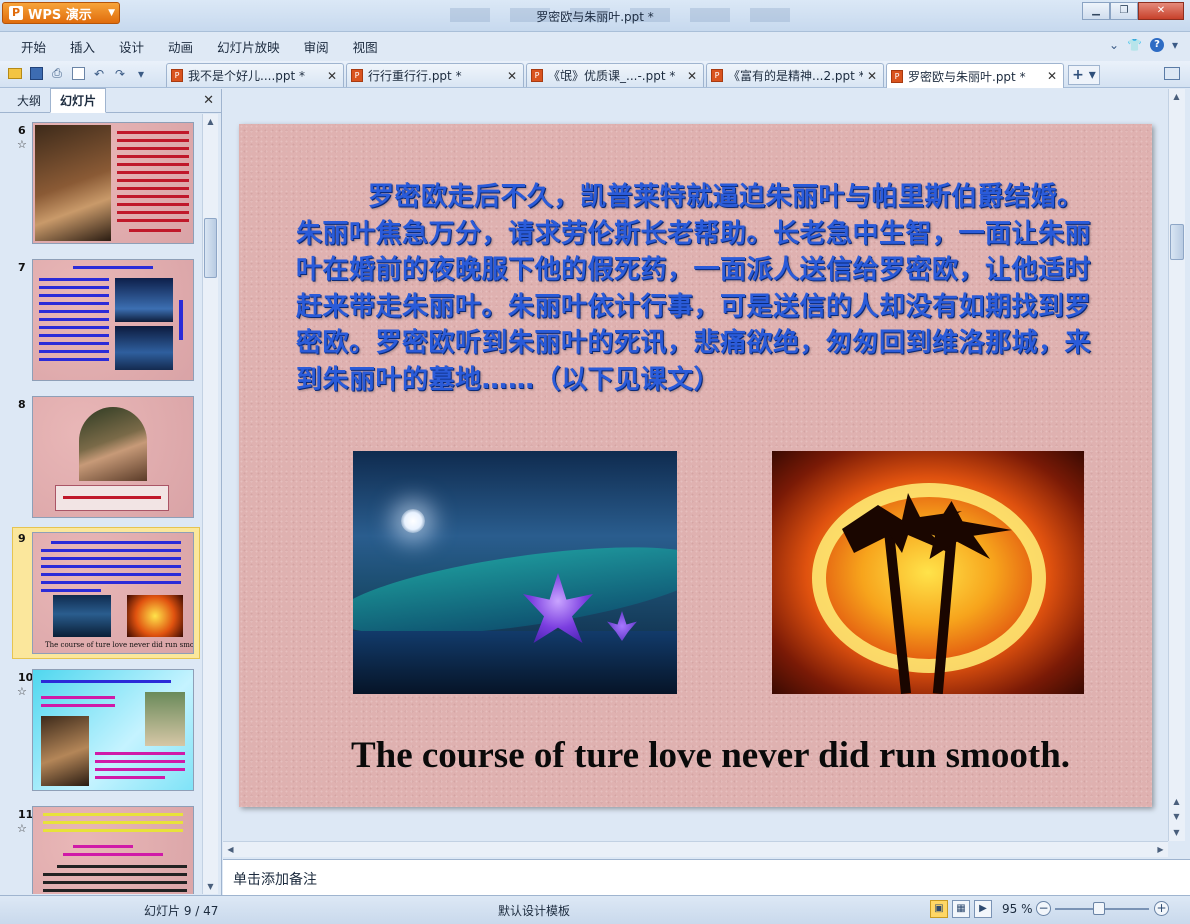 This screenshot has height=924, width=1190. I want to click on task-pane-toggle-icon, so click(1172, 73).